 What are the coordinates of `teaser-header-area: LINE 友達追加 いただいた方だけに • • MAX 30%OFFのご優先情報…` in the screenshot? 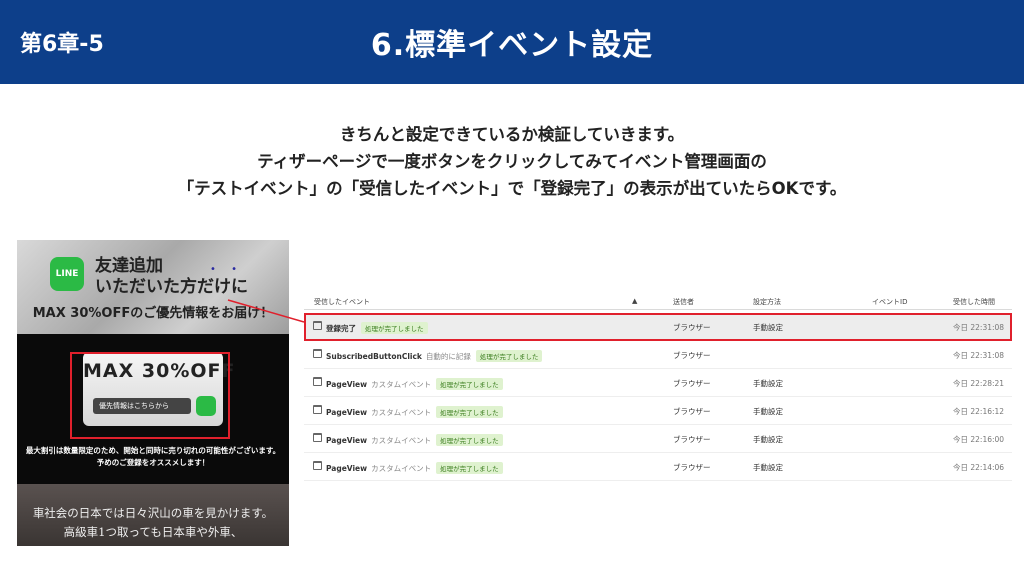 It's located at (153, 287).